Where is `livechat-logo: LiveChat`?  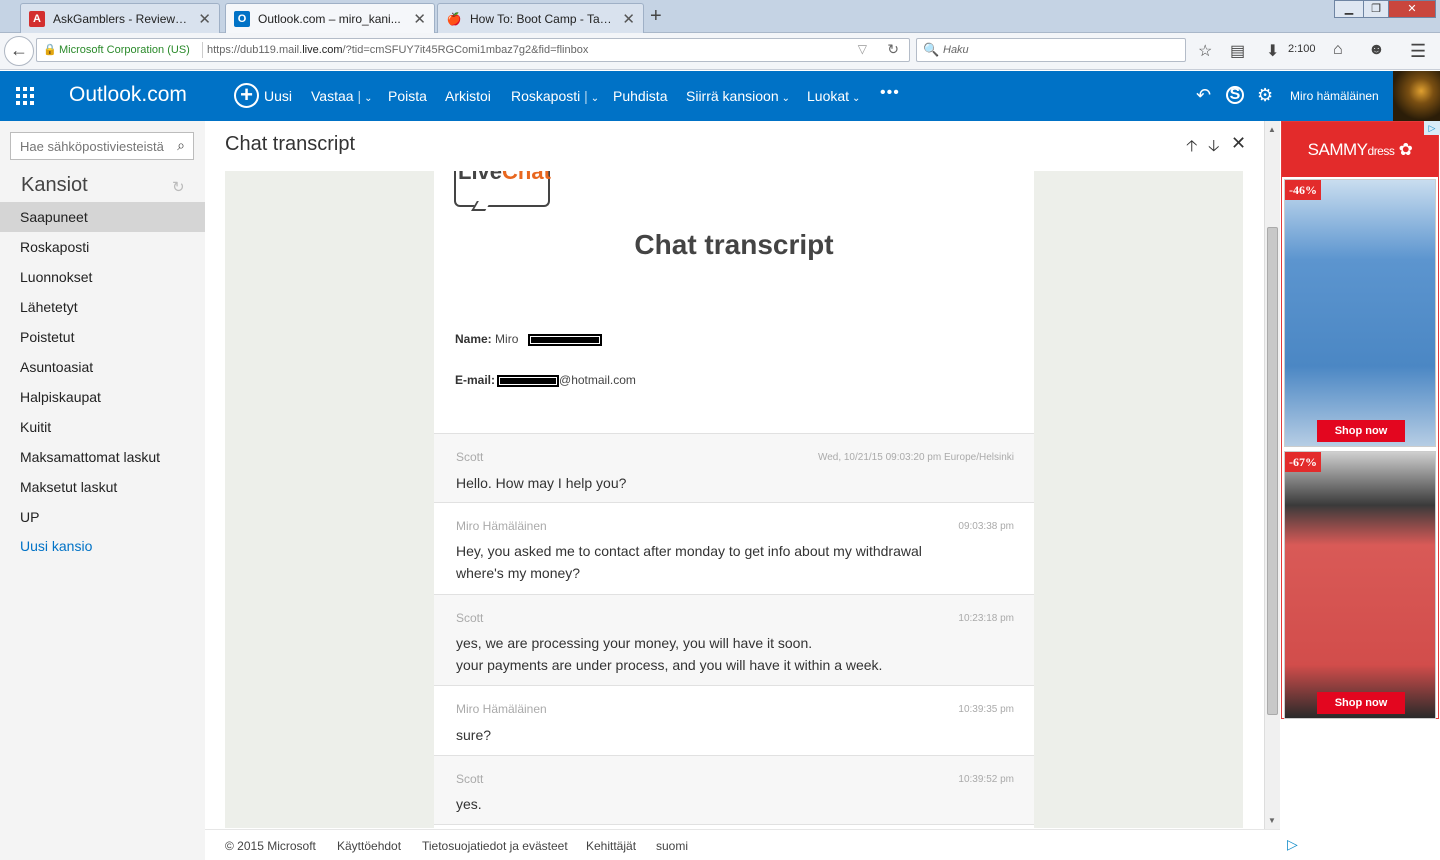
livechat-logo: LiveChat is located at coordinates (502, 191).